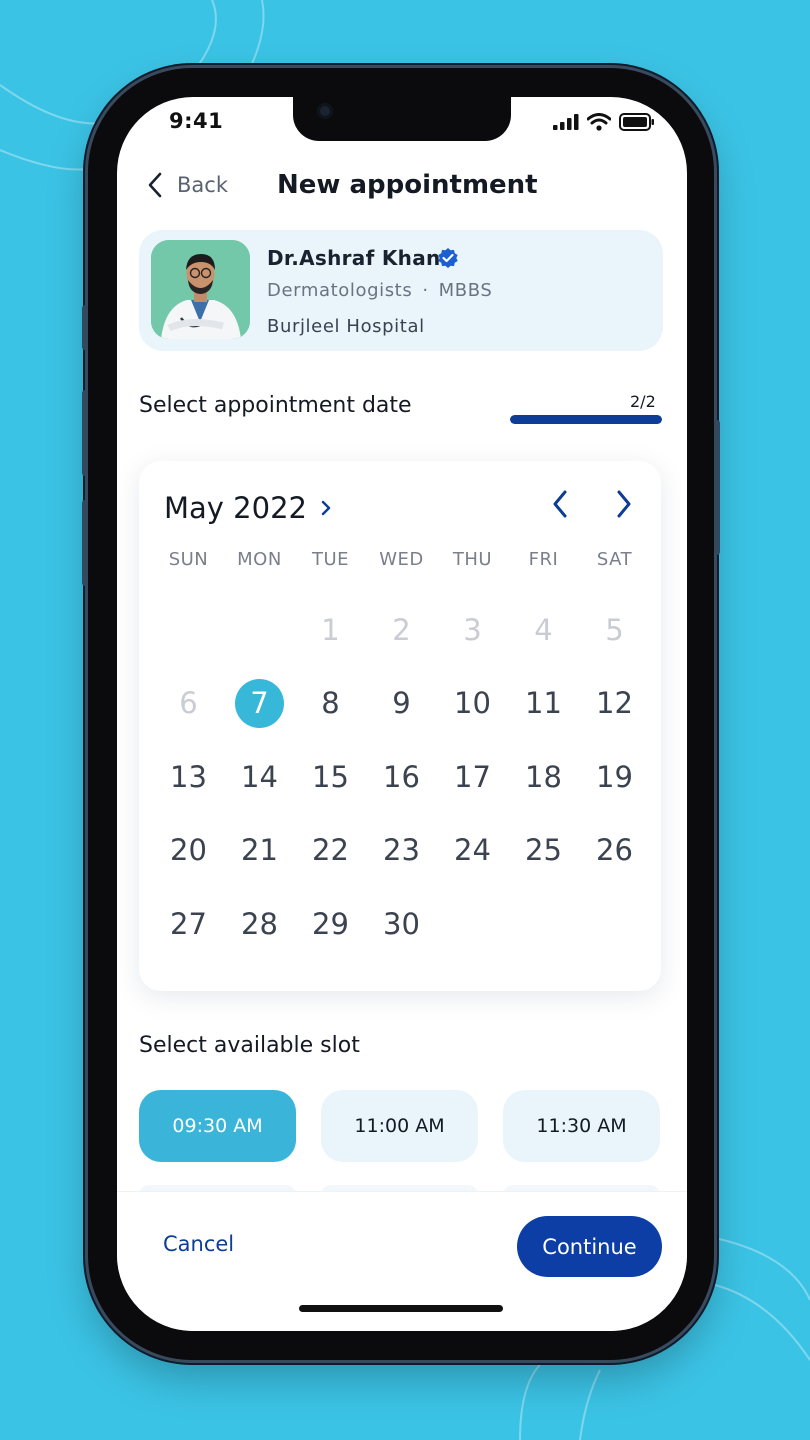 The height and width of the screenshot is (1440, 810). What do you see at coordinates (85, 543) in the screenshot?
I see `phone-volume-down` at bounding box center [85, 543].